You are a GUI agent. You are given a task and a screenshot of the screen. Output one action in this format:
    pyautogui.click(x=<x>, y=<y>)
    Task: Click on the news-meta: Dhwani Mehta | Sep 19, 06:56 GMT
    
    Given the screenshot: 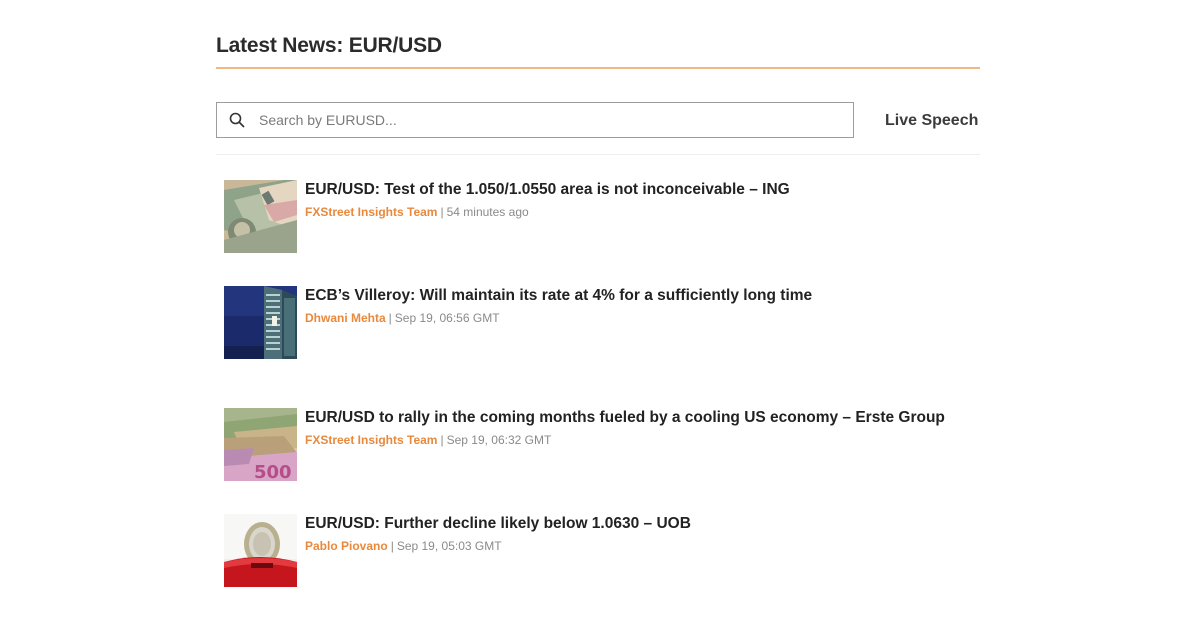 What is the action you would take?
    pyautogui.click(x=402, y=318)
    